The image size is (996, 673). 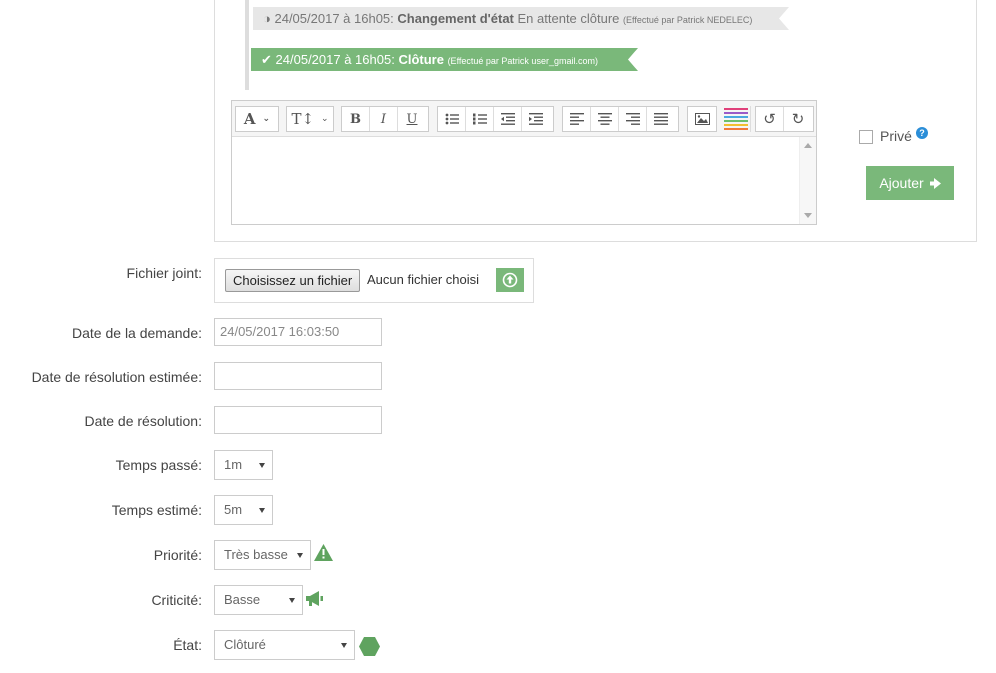 I want to click on event-detail: En attente clôture, so click(x=568, y=18).